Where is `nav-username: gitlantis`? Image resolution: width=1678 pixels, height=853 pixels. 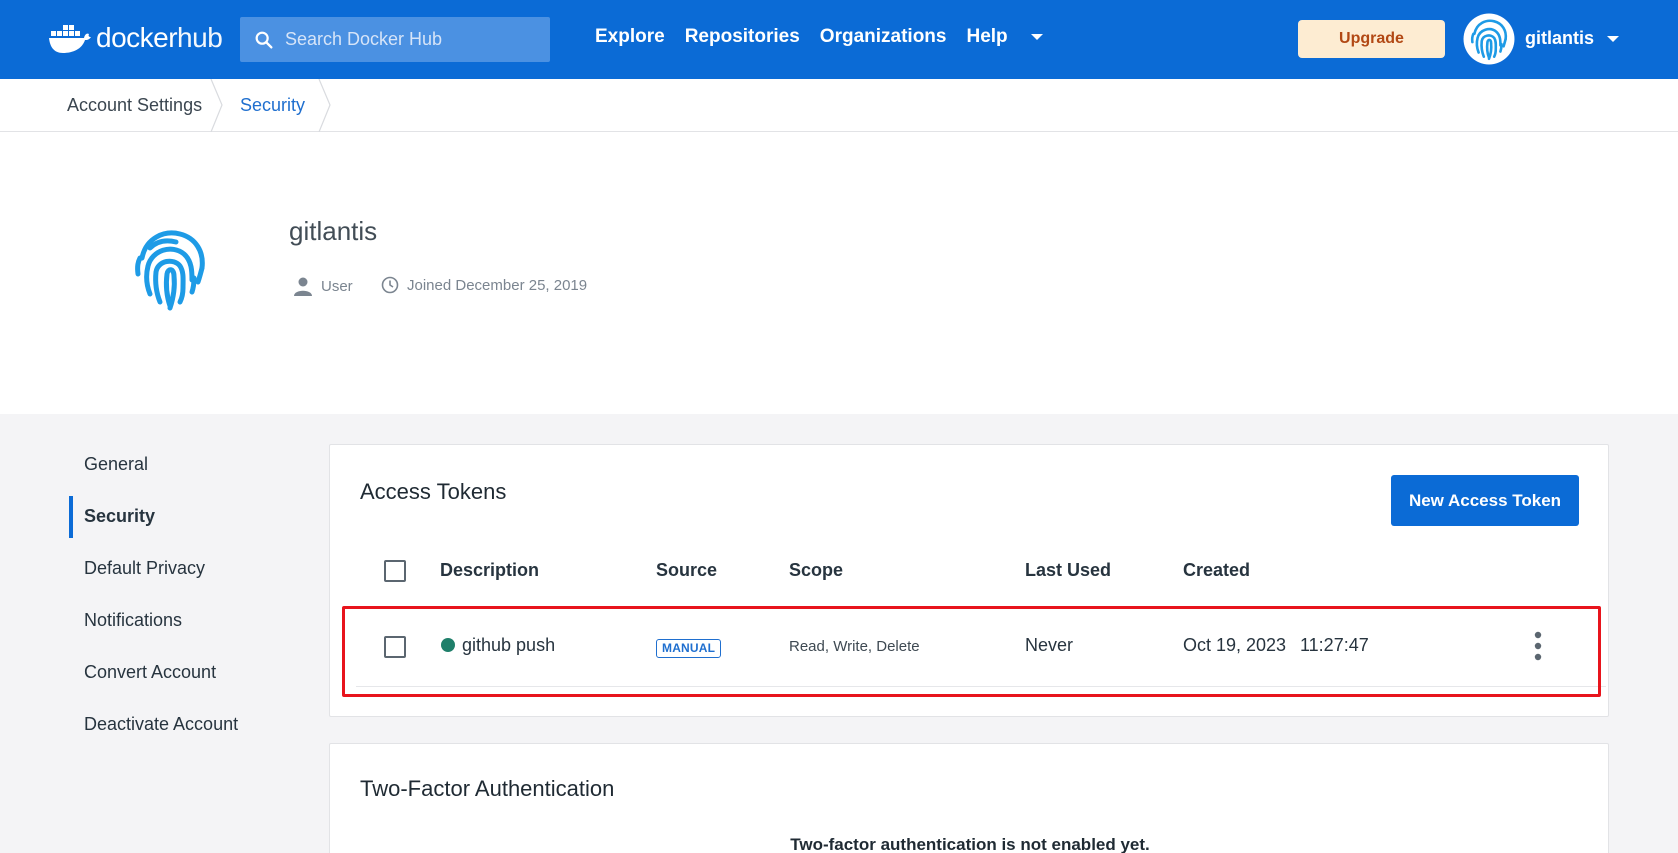 nav-username: gitlantis is located at coordinates (1559, 38).